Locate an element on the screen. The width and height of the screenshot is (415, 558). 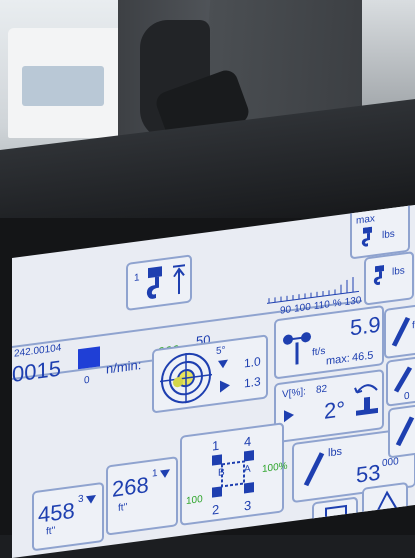
hook-small-icon is located at coordinates (366, 236).